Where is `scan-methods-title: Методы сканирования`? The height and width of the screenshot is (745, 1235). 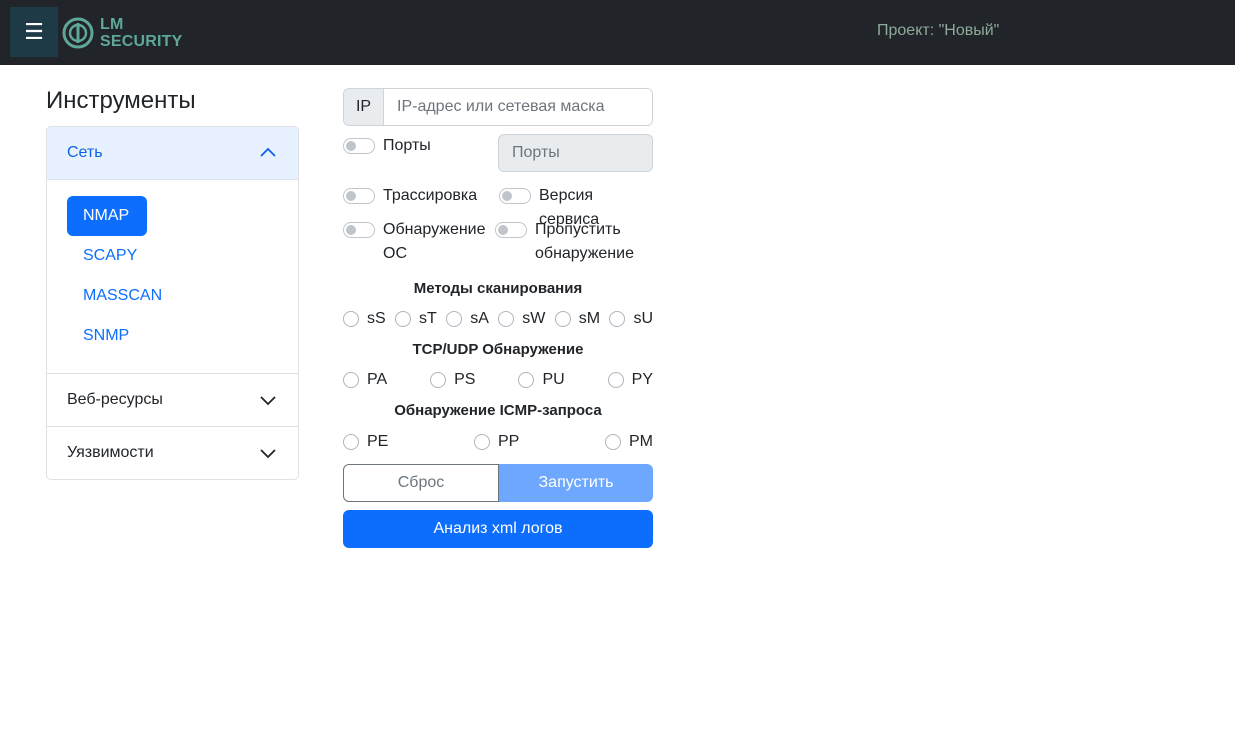 scan-methods-title: Методы сканирования is located at coordinates (498, 288).